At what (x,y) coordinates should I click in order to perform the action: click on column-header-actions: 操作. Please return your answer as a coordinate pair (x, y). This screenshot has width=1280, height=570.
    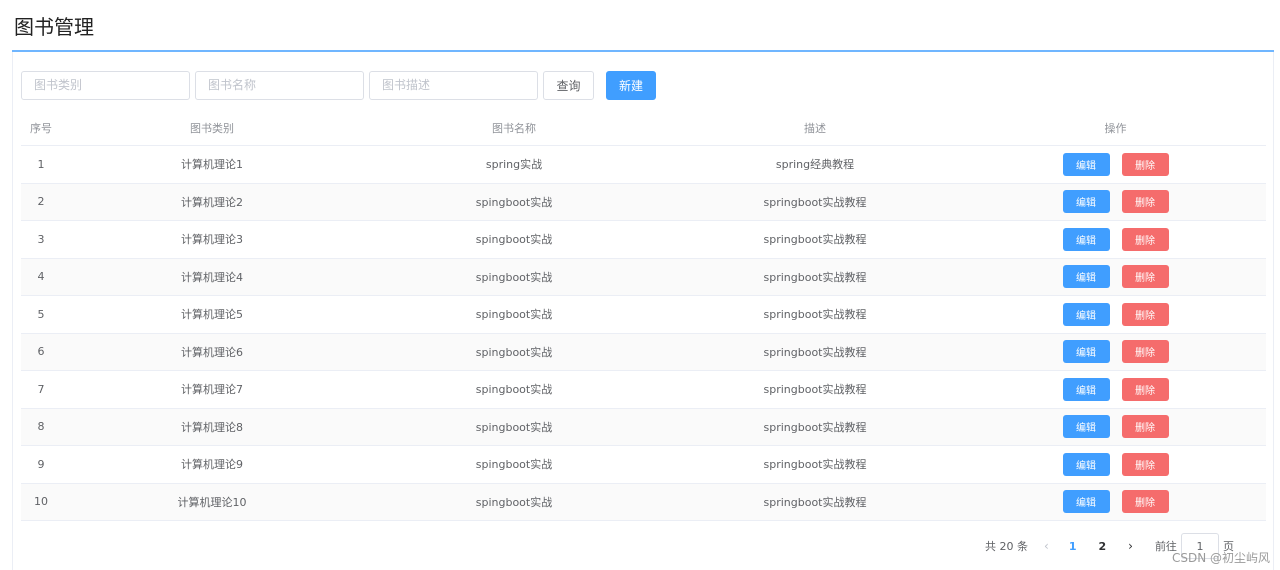
    Looking at the image, I should click on (1115, 128).